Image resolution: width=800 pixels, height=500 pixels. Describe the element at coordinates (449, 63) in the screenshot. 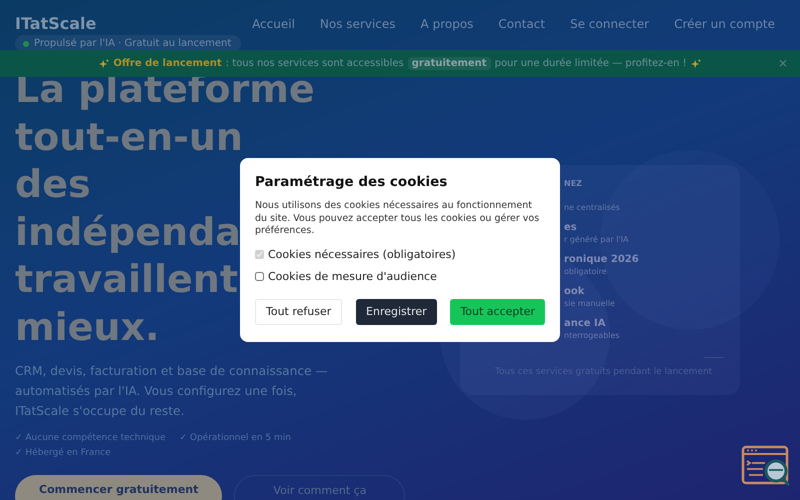

I see `free-tag: gratuitement` at that location.